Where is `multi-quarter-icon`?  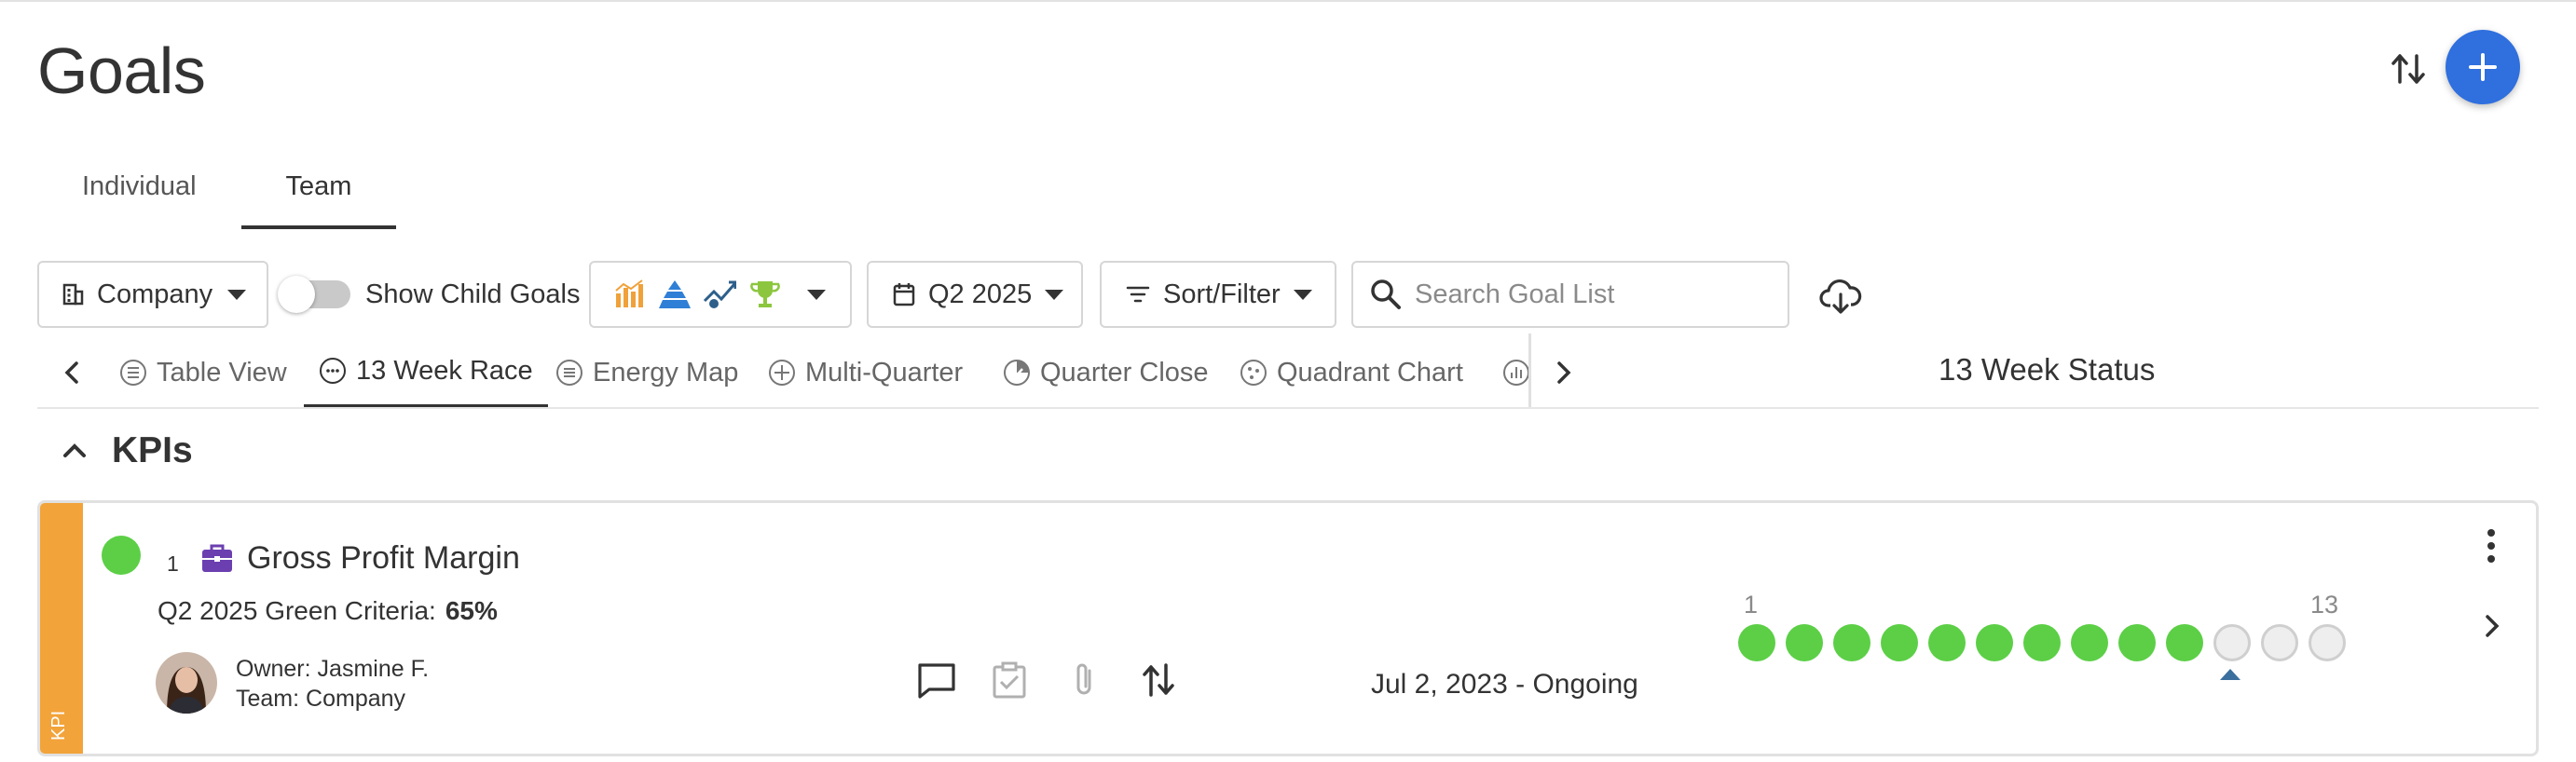
multi-quarter-icon is located at coordinates (782, 373).